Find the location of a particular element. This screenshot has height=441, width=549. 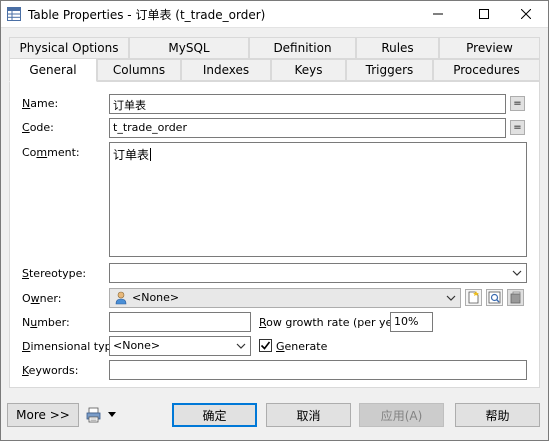

tab-label: Indexes is located at coordinates (226, 70).